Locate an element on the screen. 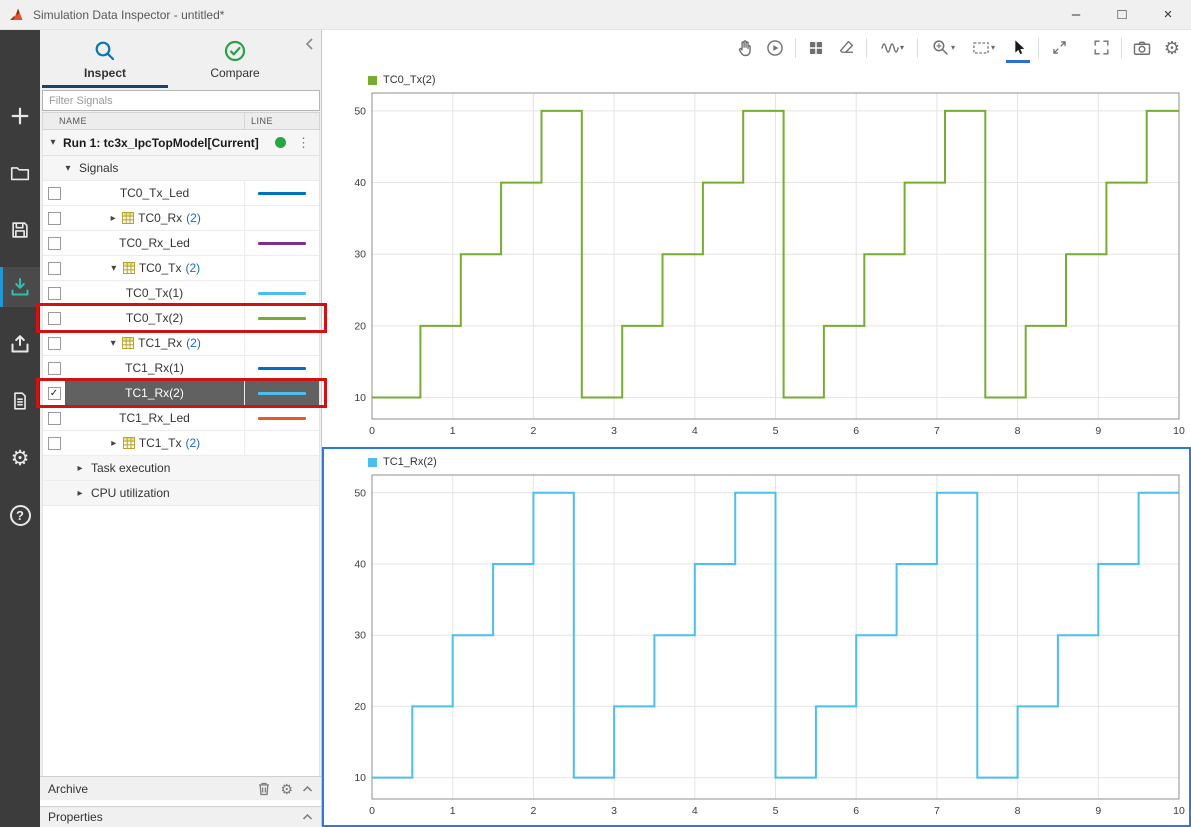 Image resolution: width=1191 pixels, height=827 pixels. eraser-icon is located at coordinates (846, 46).